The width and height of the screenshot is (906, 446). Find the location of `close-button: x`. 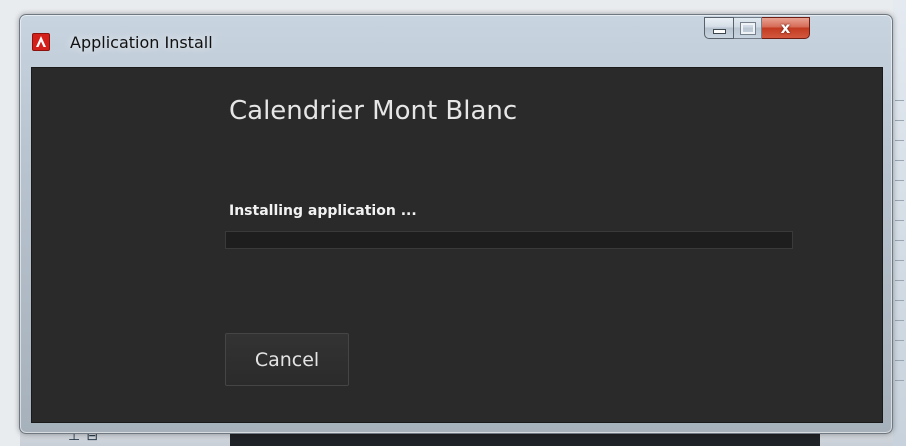

close-button: x is located at coordinates (786, 28).